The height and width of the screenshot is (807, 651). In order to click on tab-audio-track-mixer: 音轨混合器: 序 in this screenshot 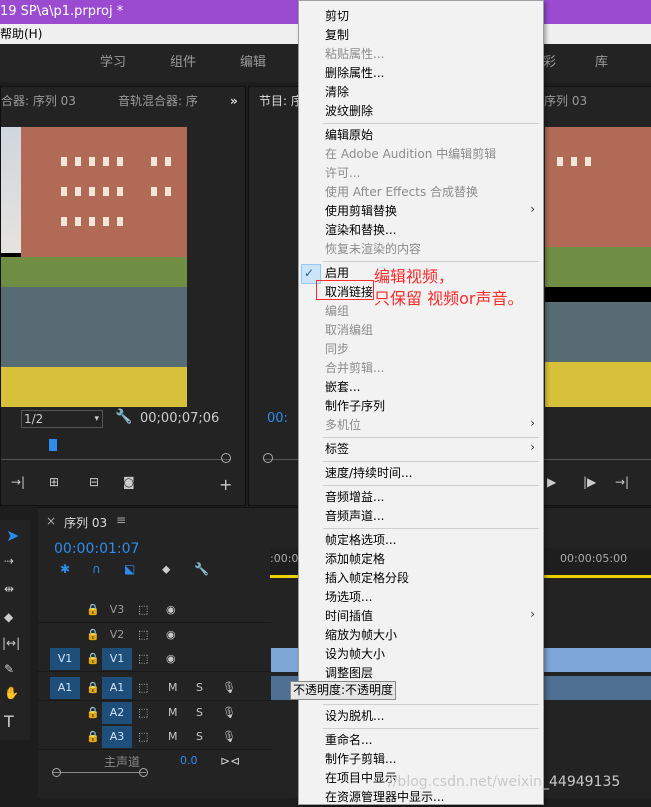, I will do `click(158, 101)`.